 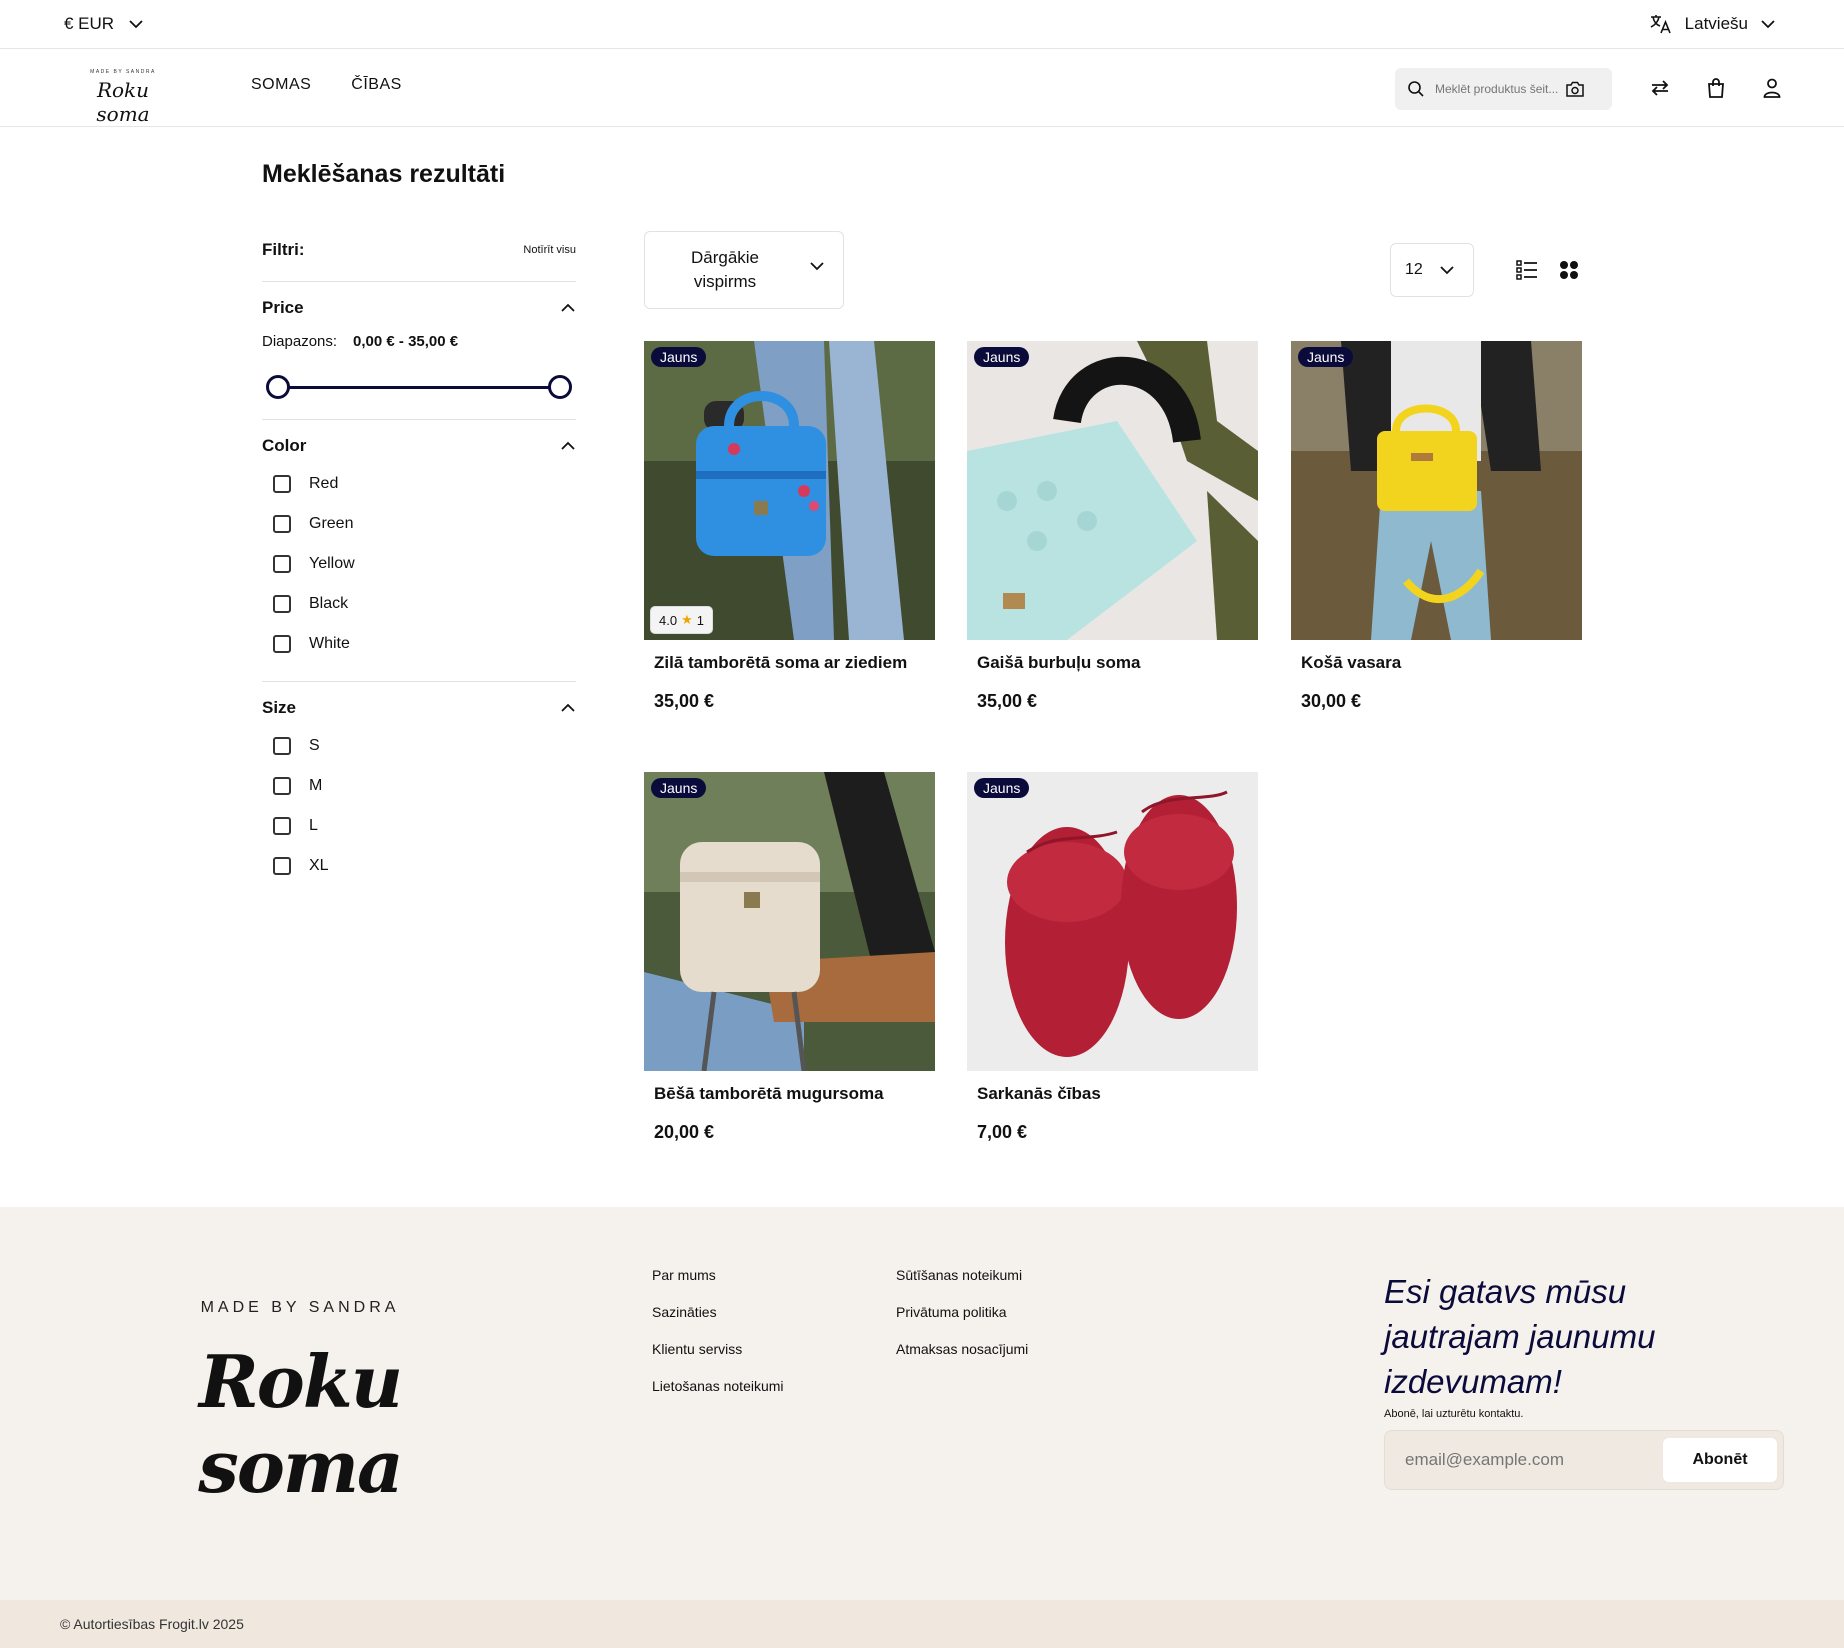 What do you see at coordinates (123, 102) in the screenshot?
I see `logo-script-text: Roku soma` at bounding box center [123, 102].